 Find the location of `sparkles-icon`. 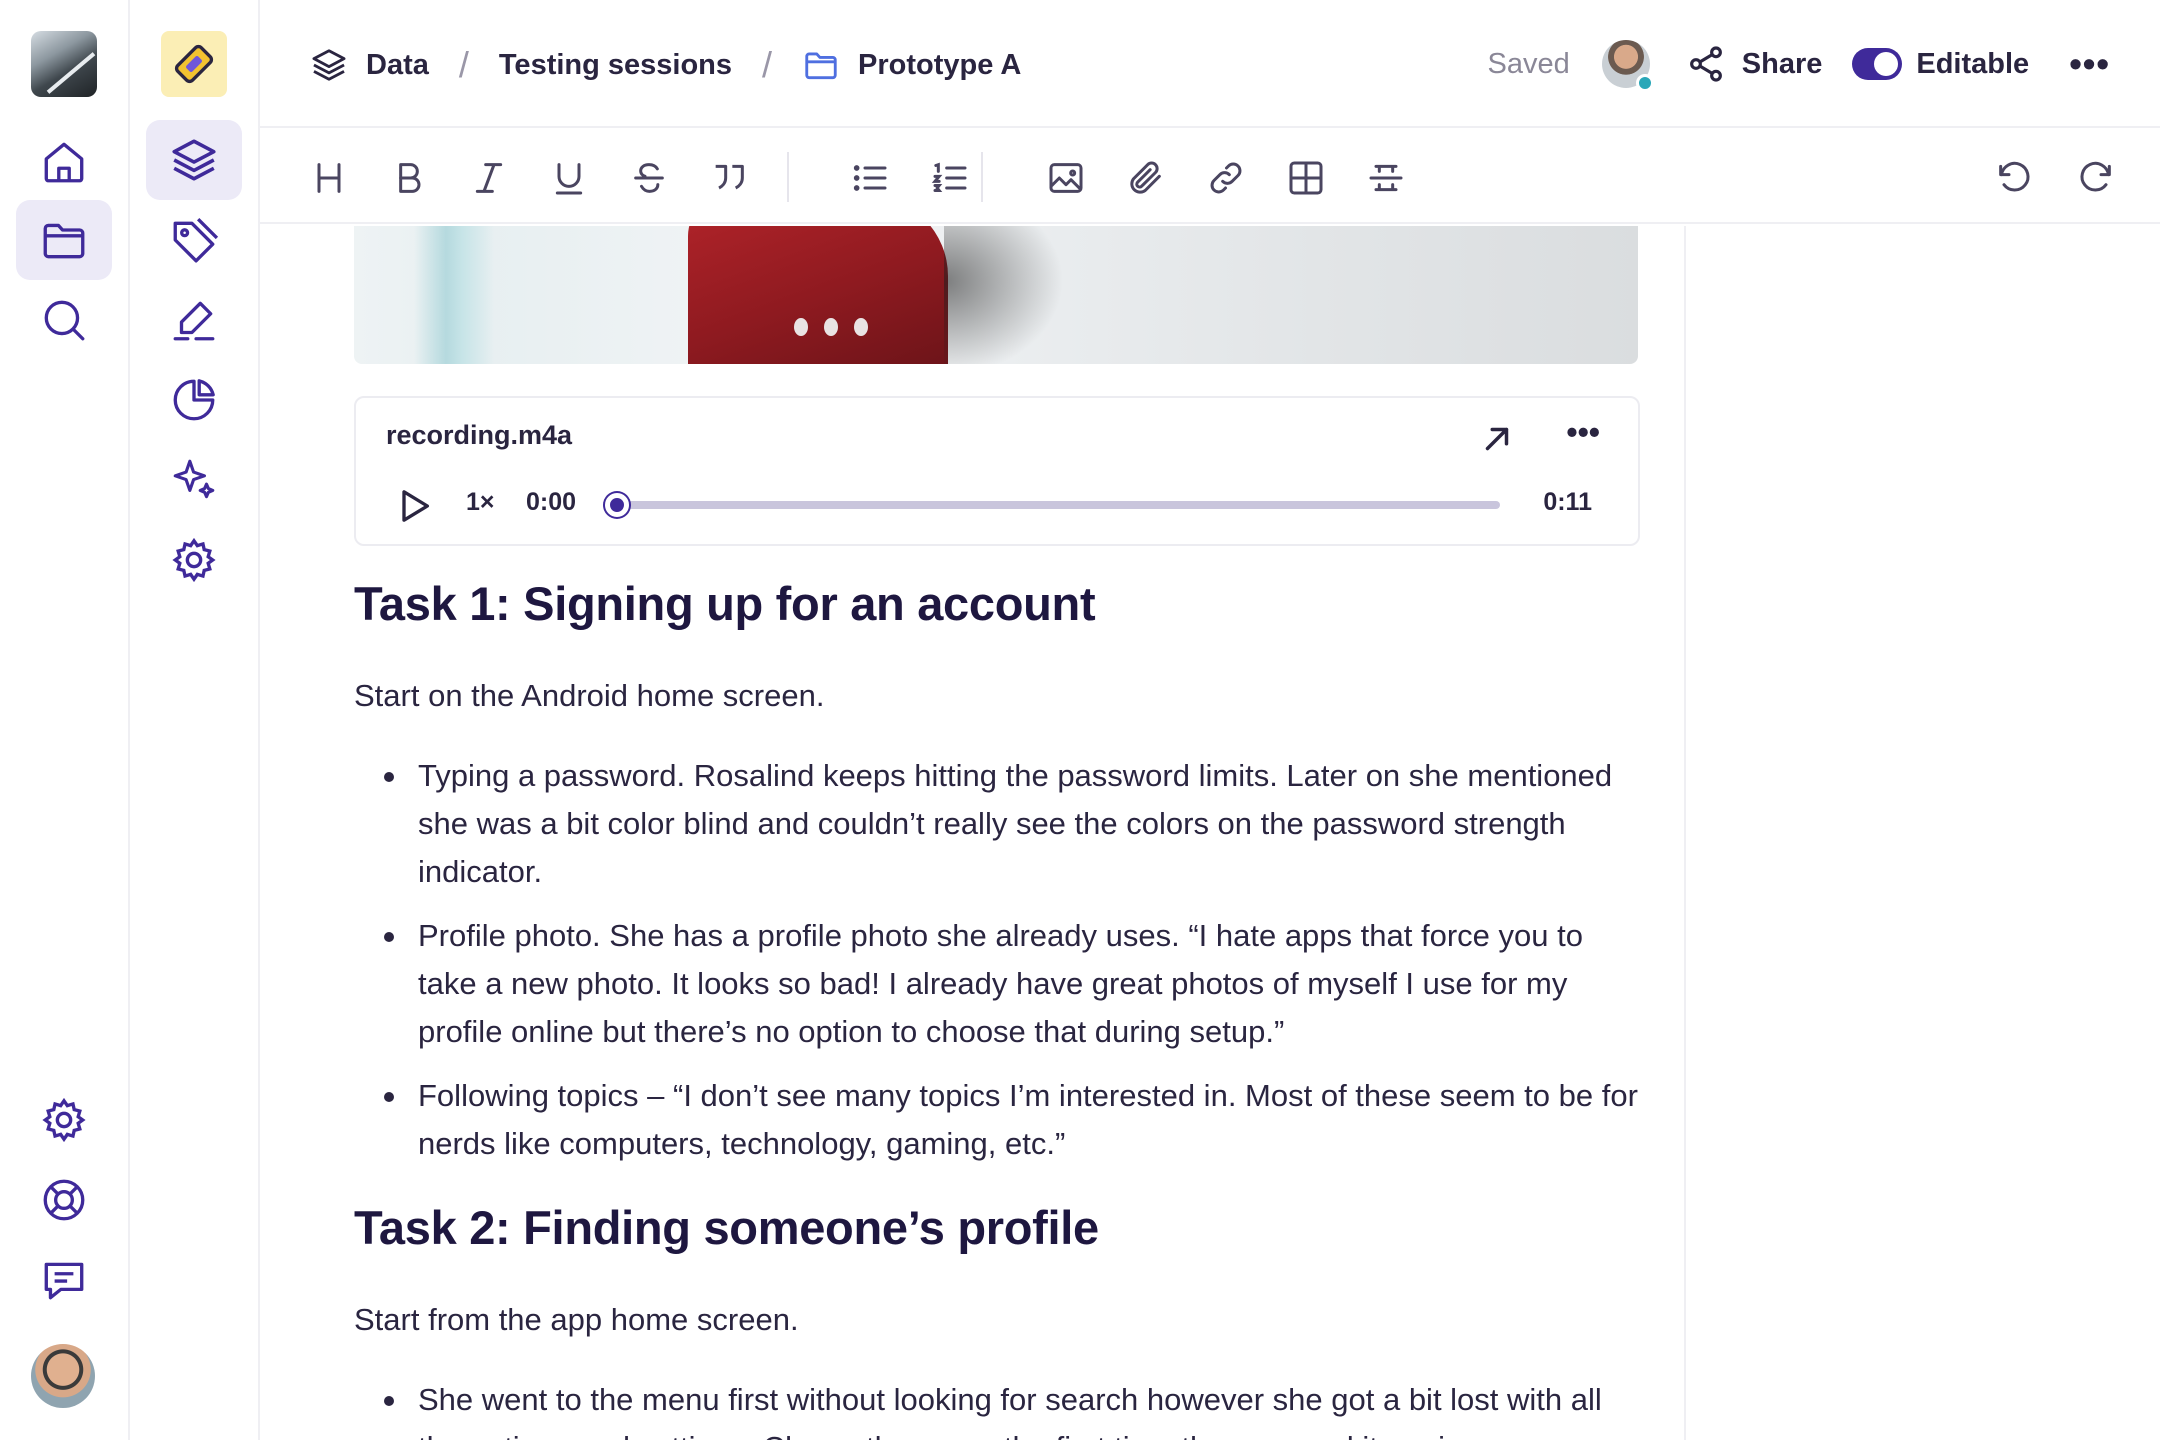

sparkles-icon is located at coordinates (194, 479).